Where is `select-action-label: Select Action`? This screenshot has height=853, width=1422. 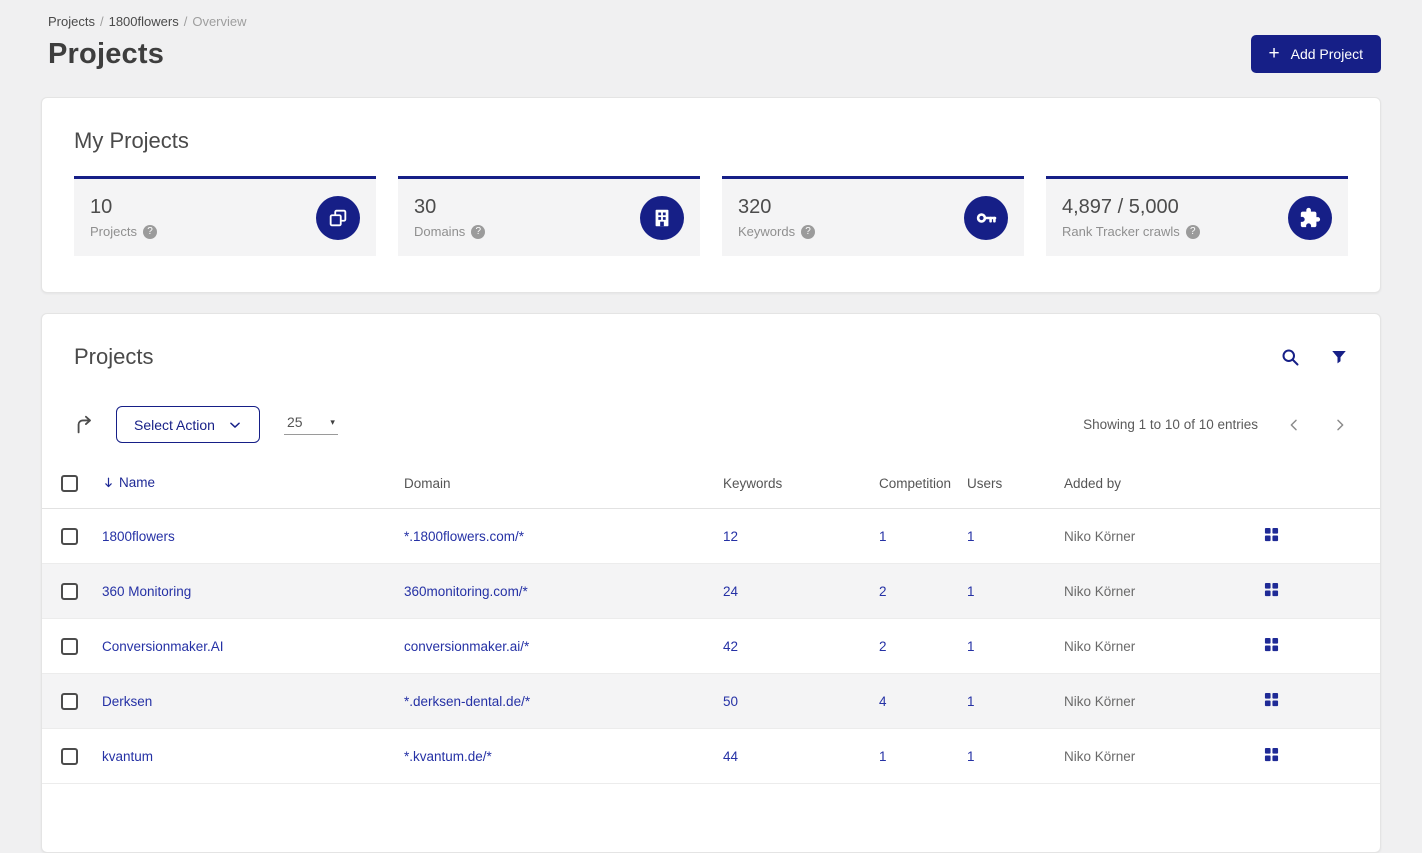
select-action-label: Select Action is located at coordinates (174, 424).